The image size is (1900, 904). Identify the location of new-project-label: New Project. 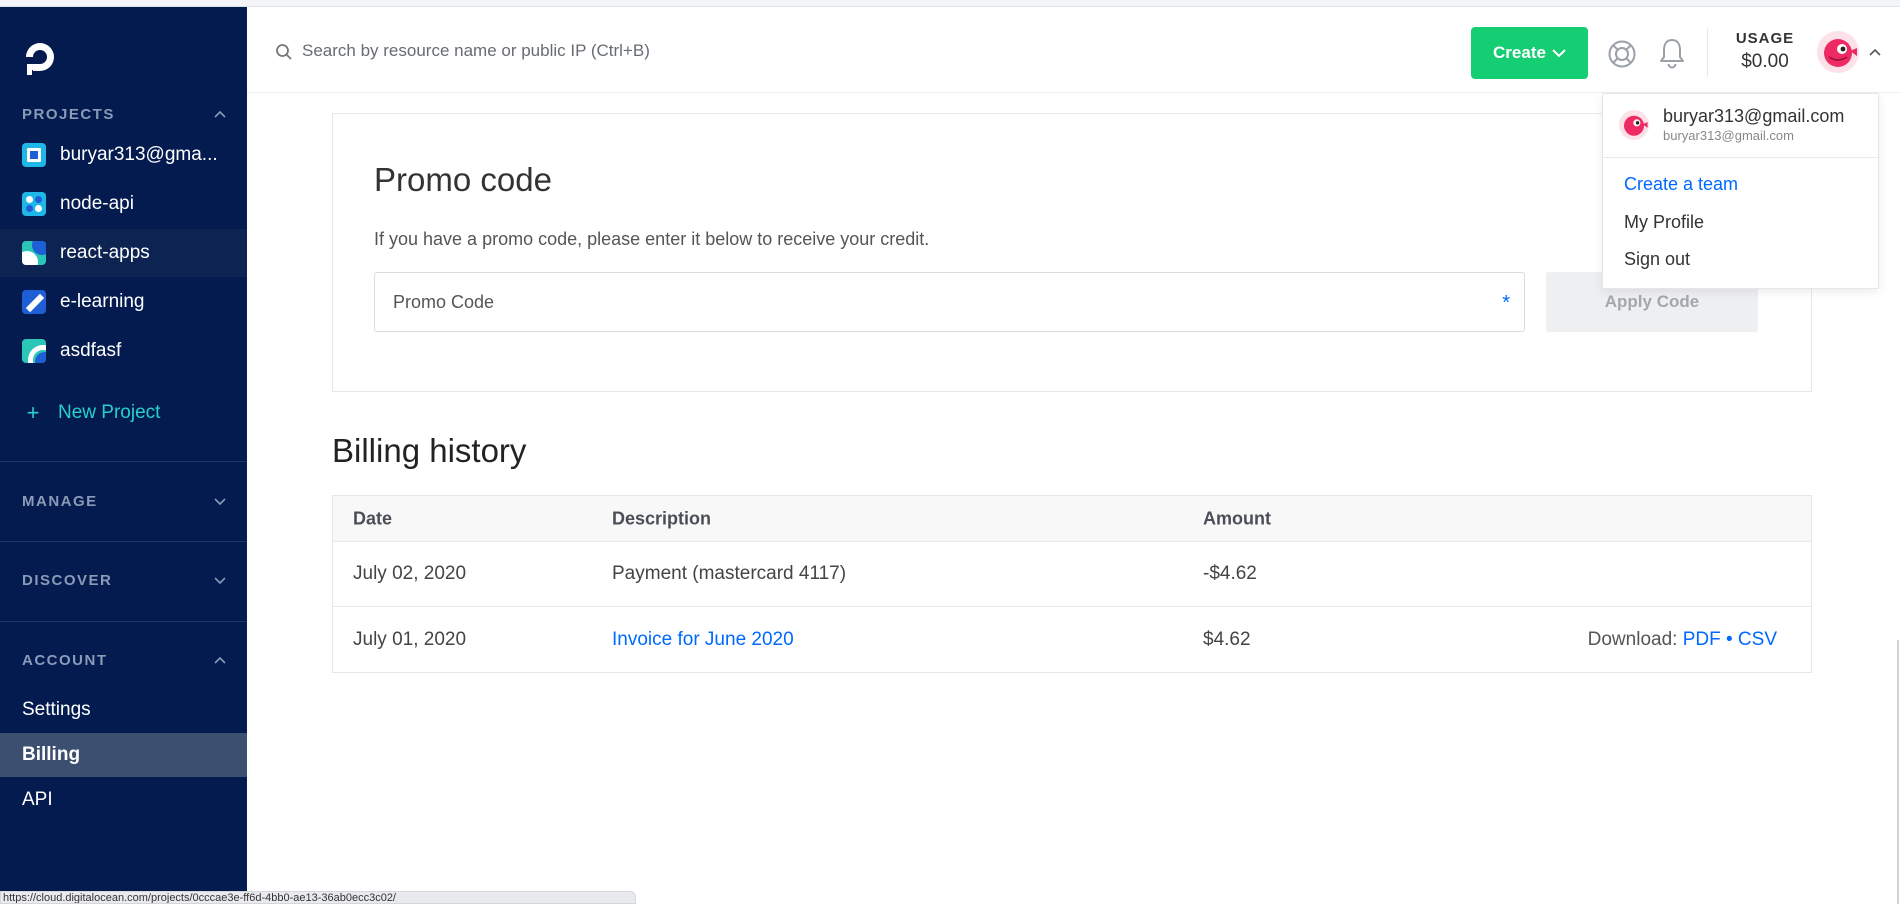
(109, 412).